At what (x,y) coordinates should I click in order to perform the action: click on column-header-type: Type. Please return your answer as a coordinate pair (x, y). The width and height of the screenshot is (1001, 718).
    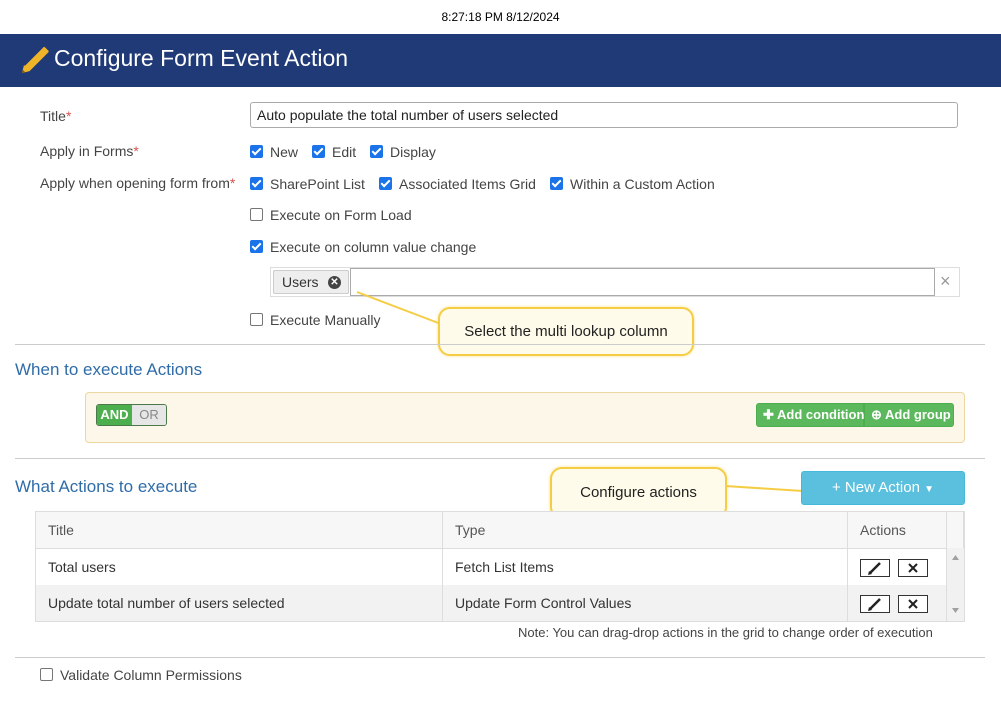
    Looking at the image, I should click on (645, 530).